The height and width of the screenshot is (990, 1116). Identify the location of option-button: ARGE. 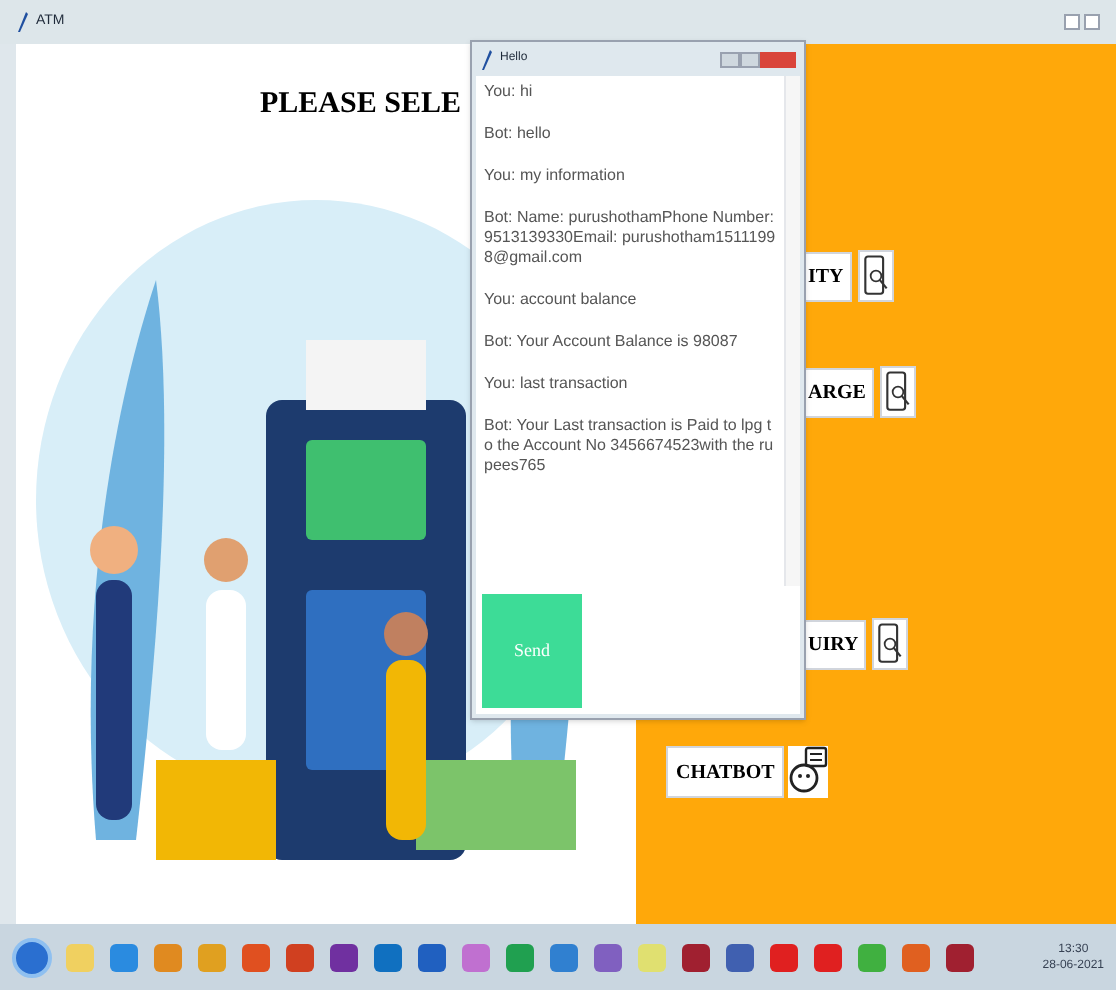
(839, 392).